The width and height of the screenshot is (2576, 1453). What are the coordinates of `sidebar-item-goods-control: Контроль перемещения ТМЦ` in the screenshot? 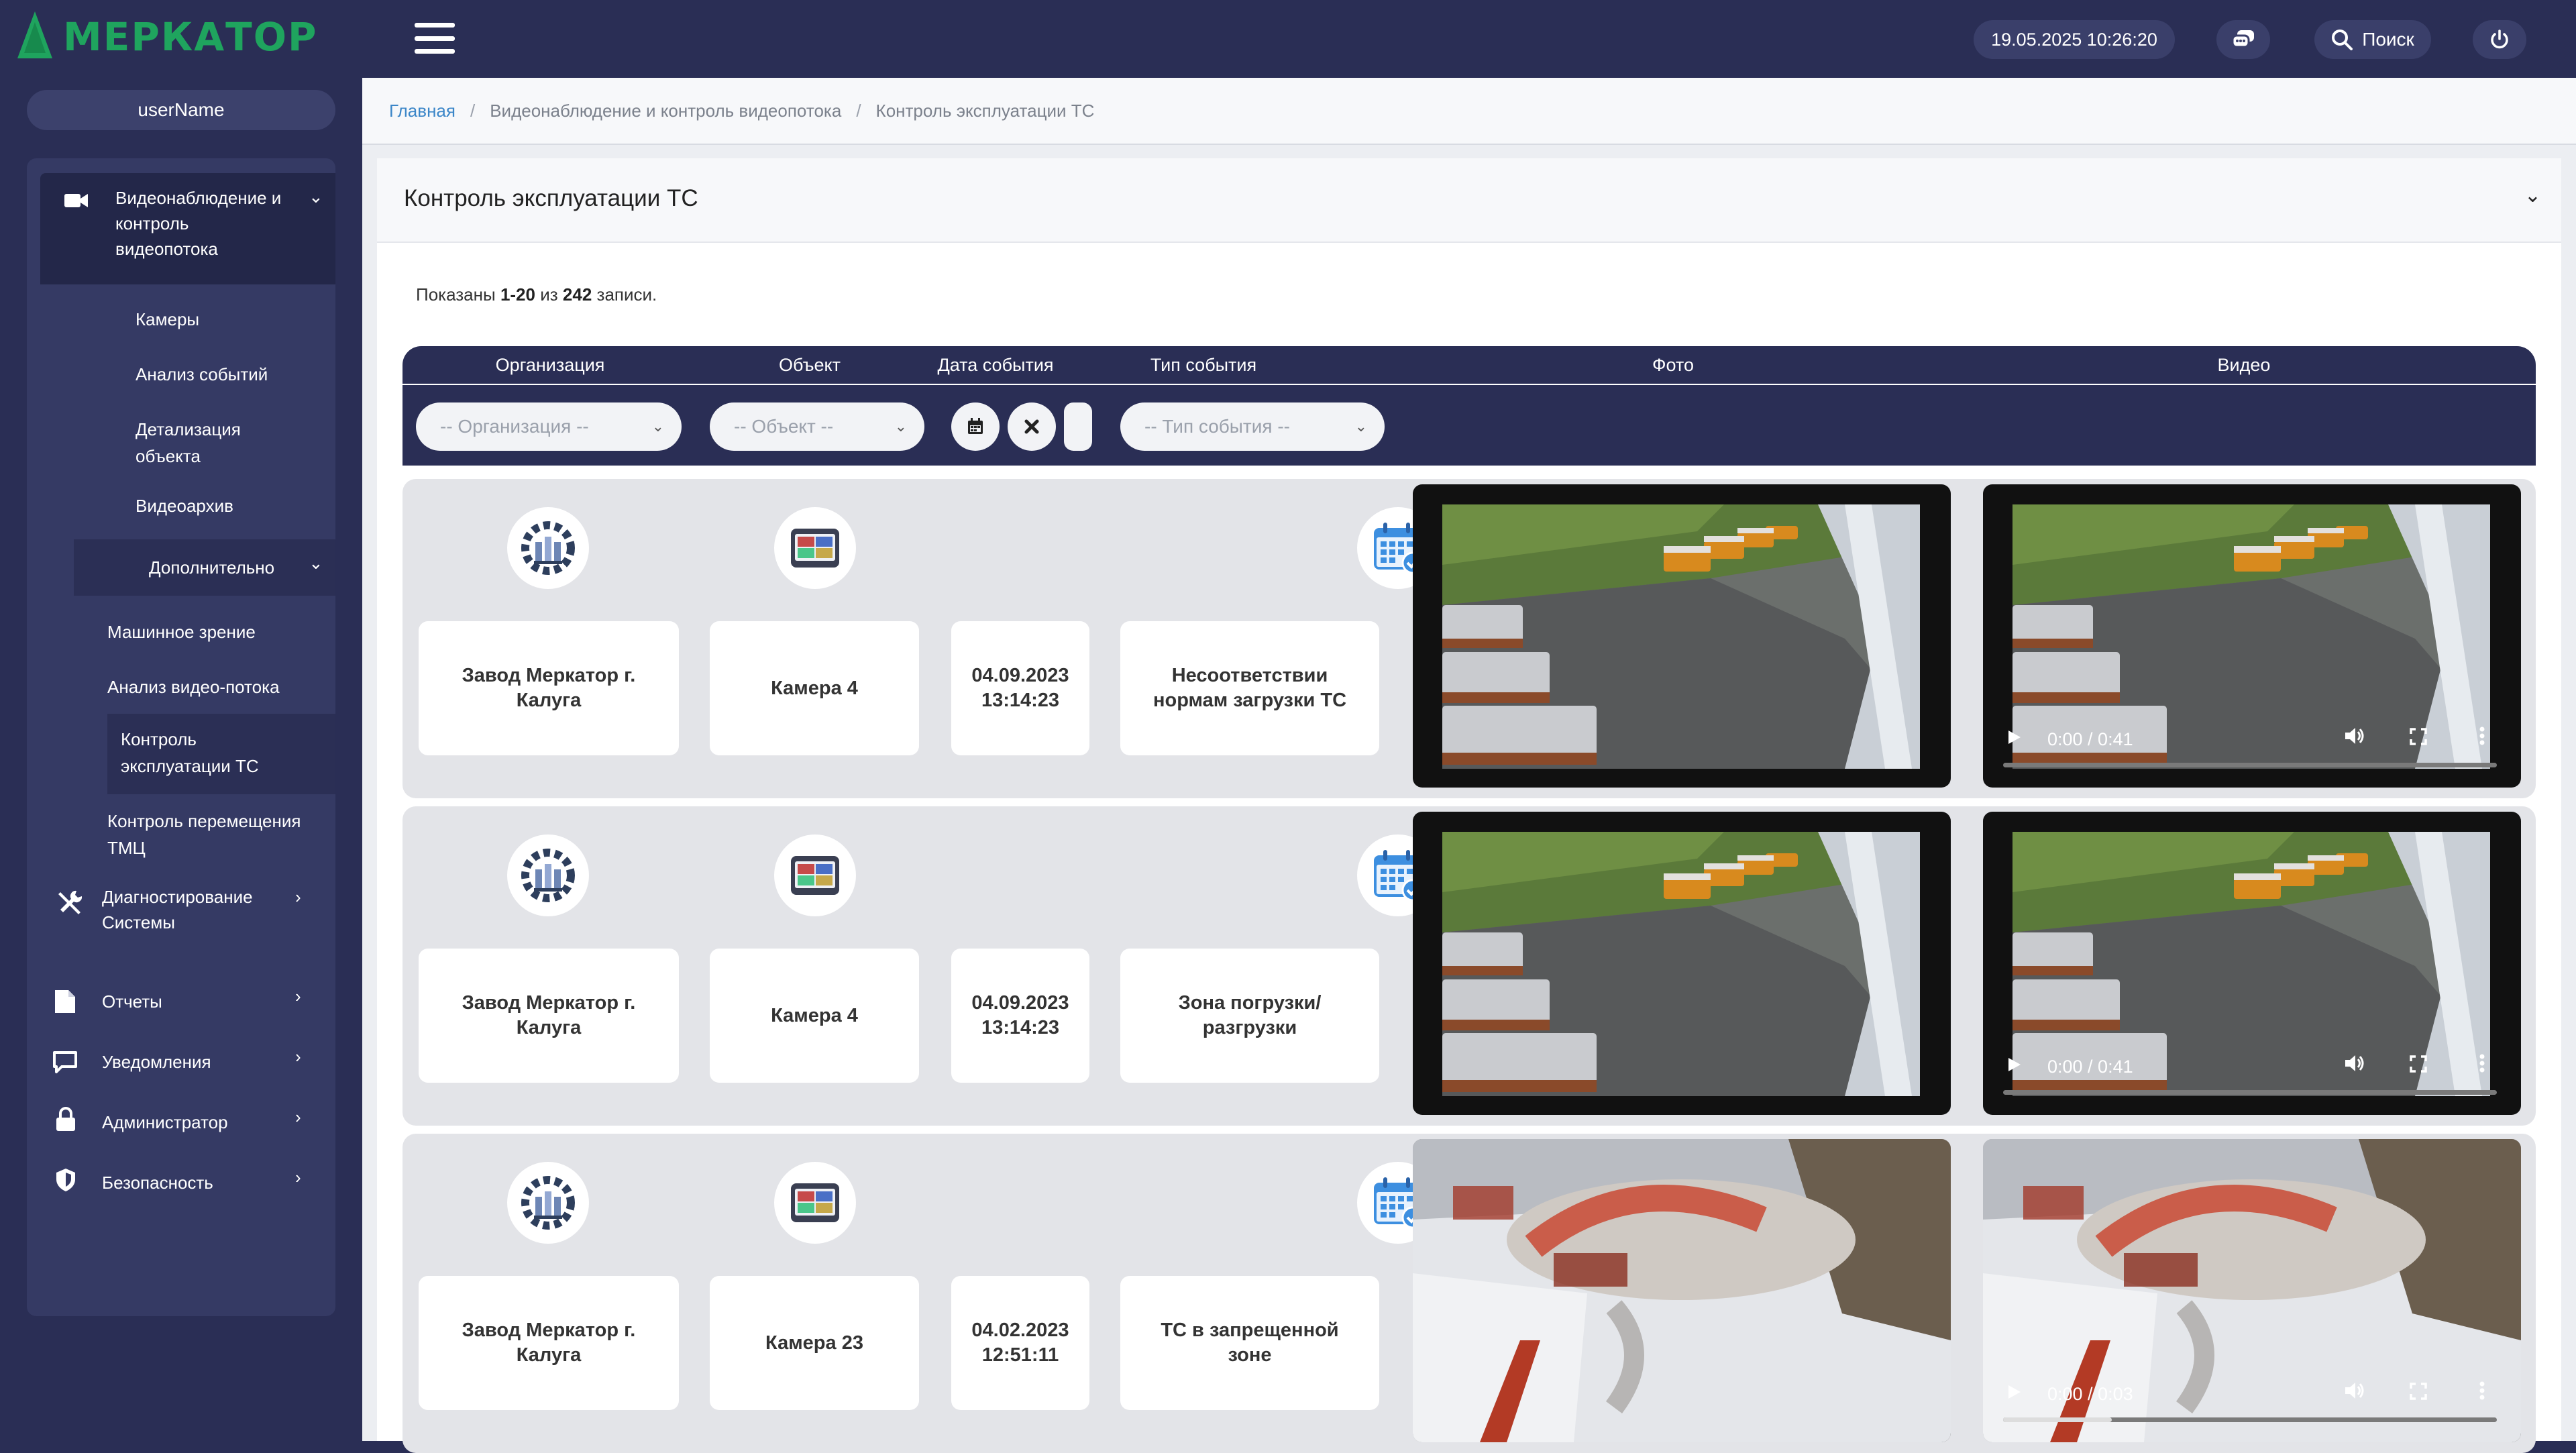 It's located at (208, 834).